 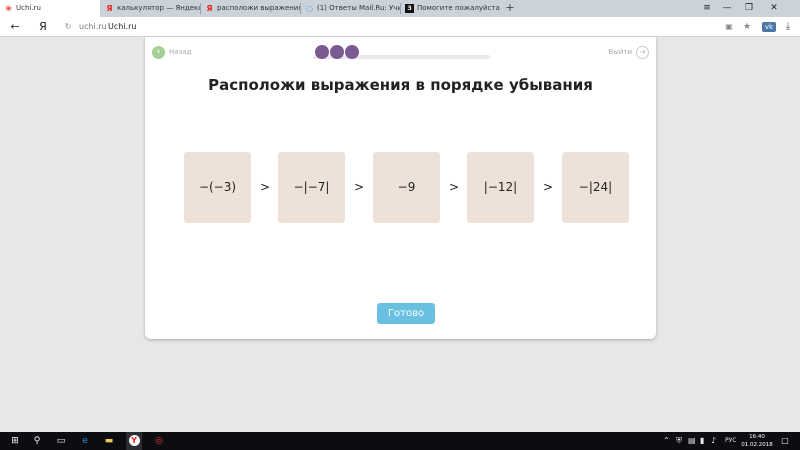 I want to click on tab-mailru: ◌ (1) Ответы Mail.Ru: Учи. ру, so click(x=350, y=8).